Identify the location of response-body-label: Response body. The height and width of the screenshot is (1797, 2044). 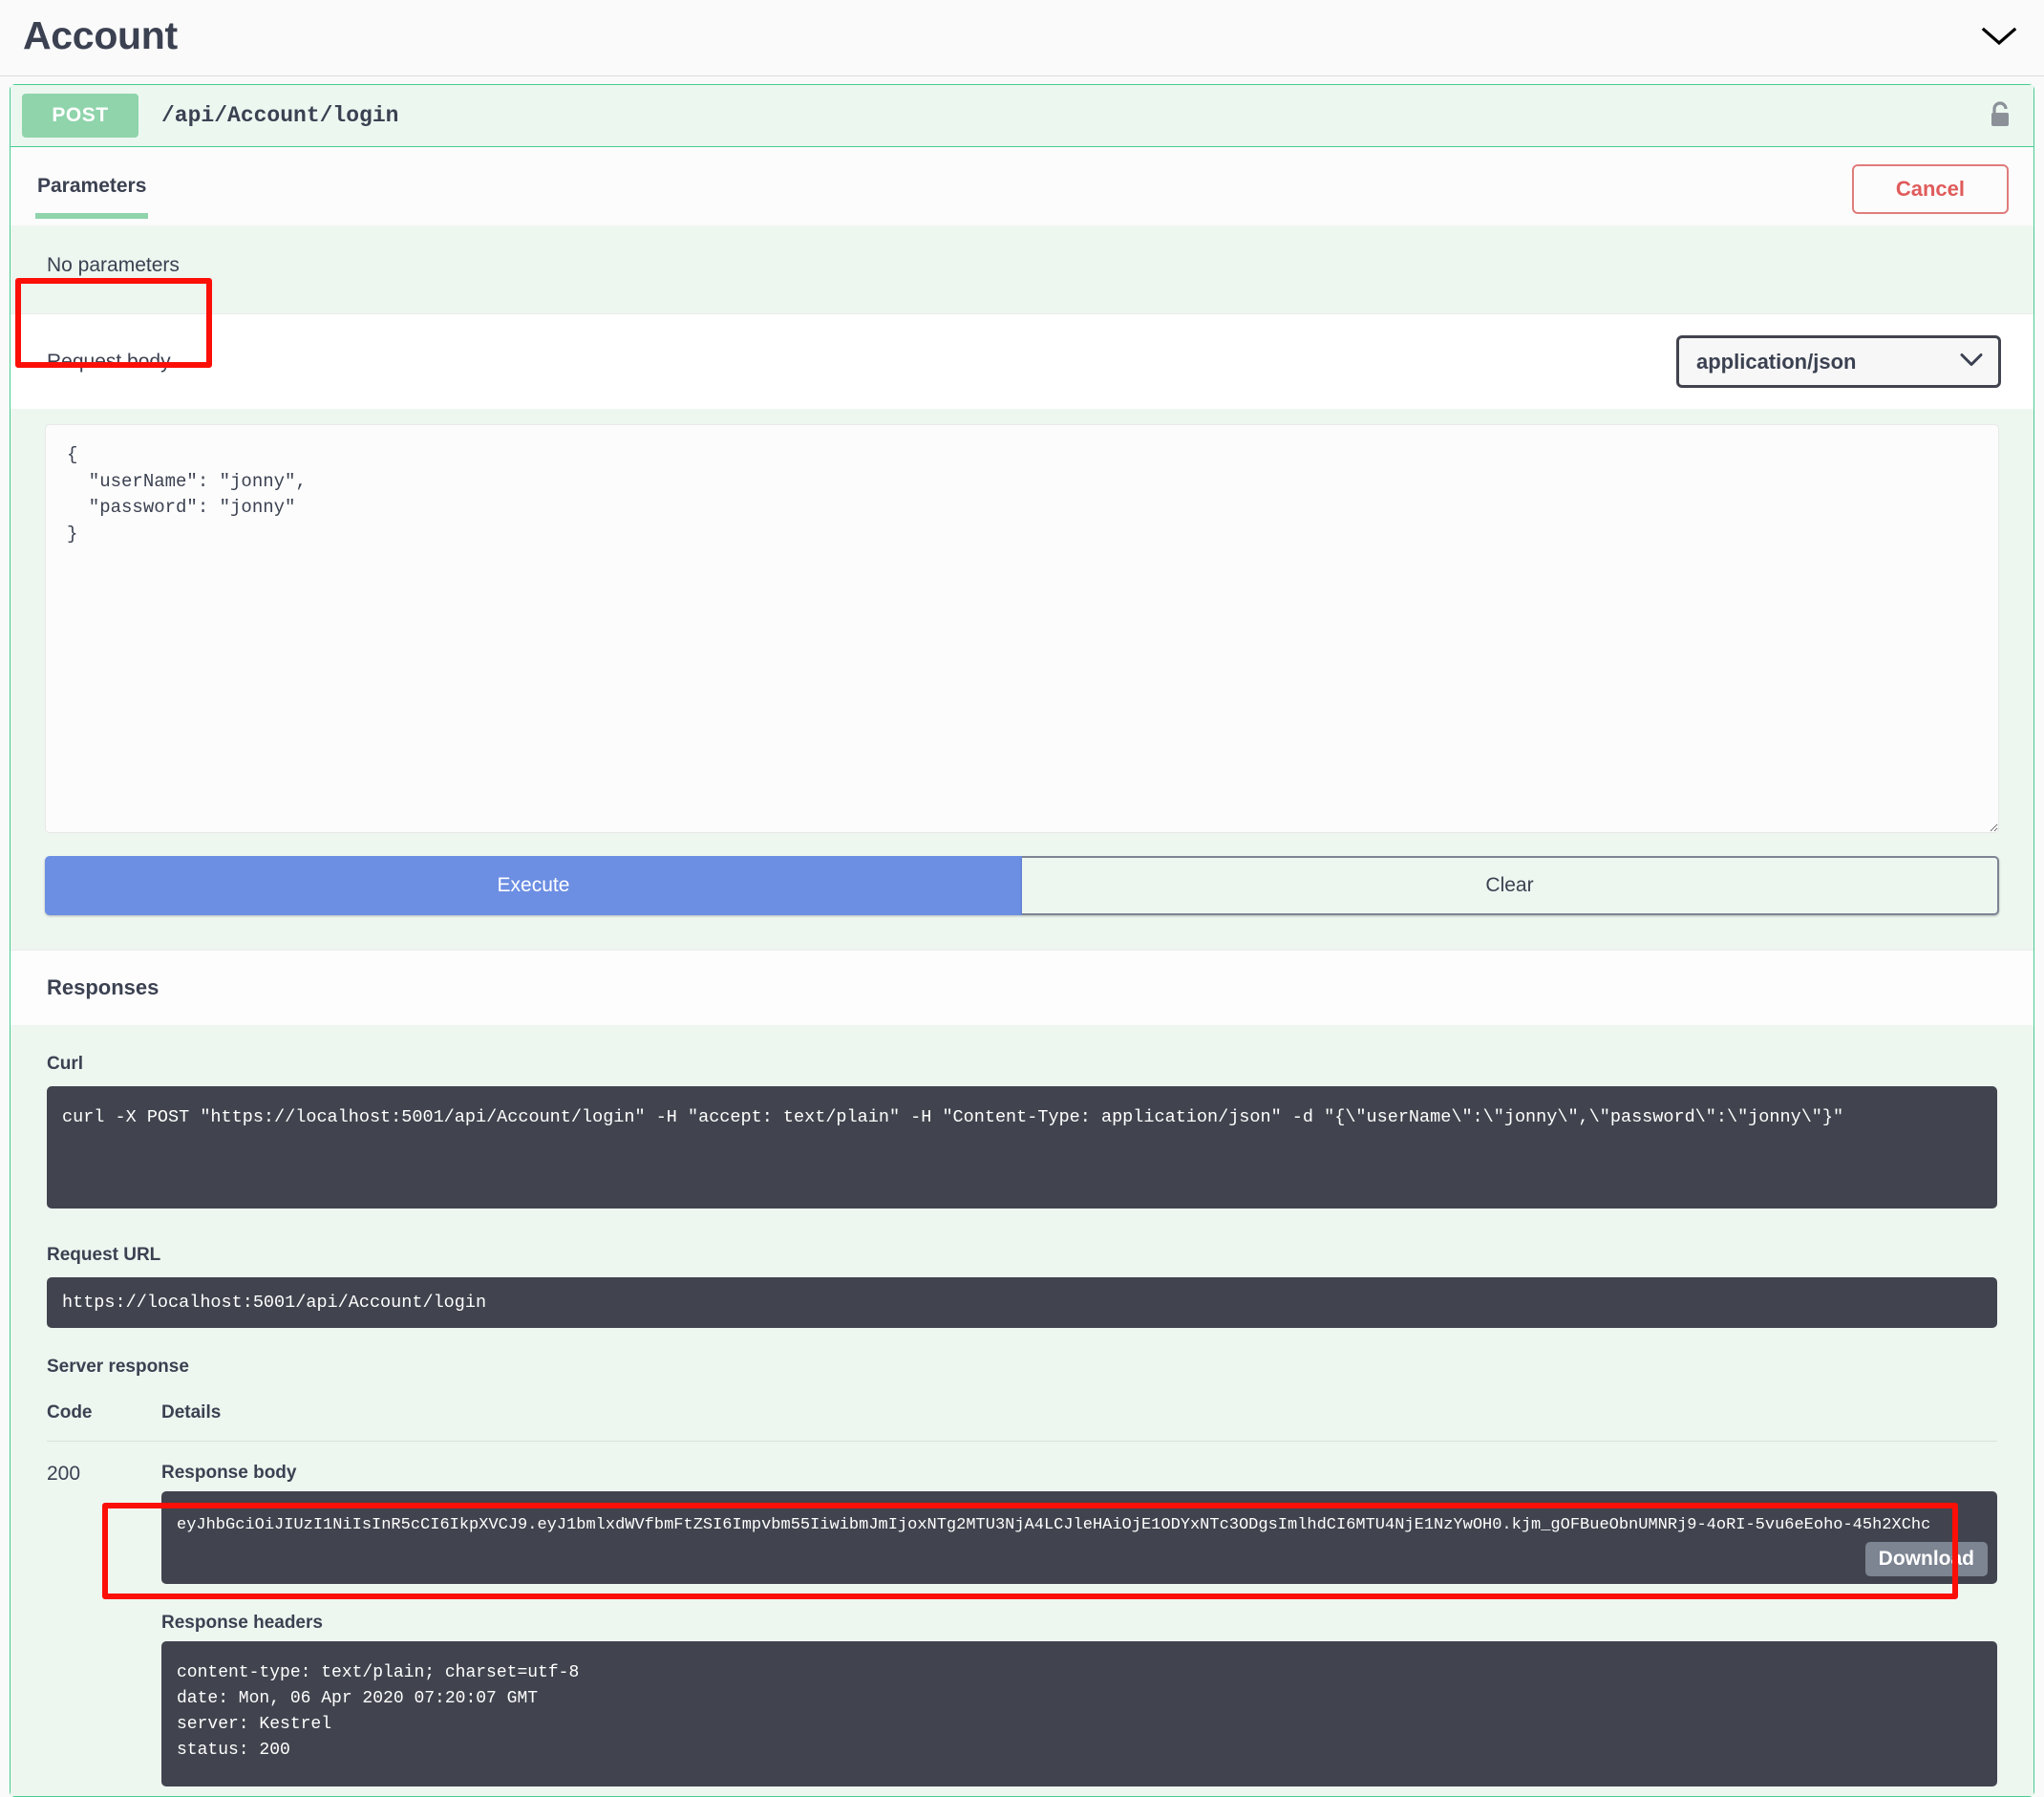
(229, 1473).